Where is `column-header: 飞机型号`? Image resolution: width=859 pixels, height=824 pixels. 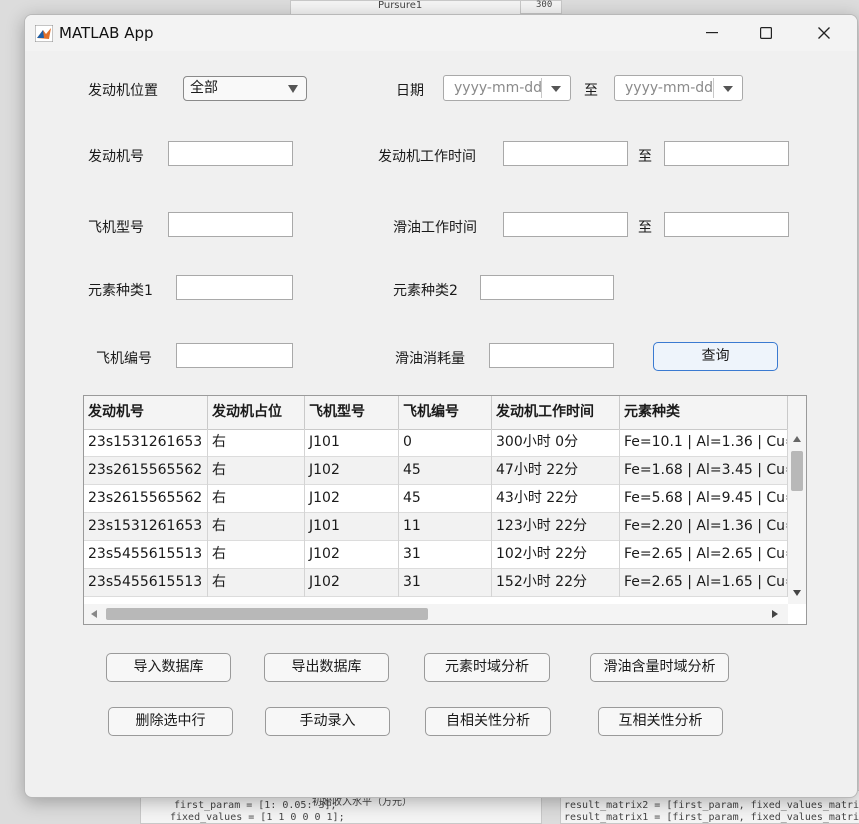 column-header: 飞机型号 is located at coordinates (352, 412).